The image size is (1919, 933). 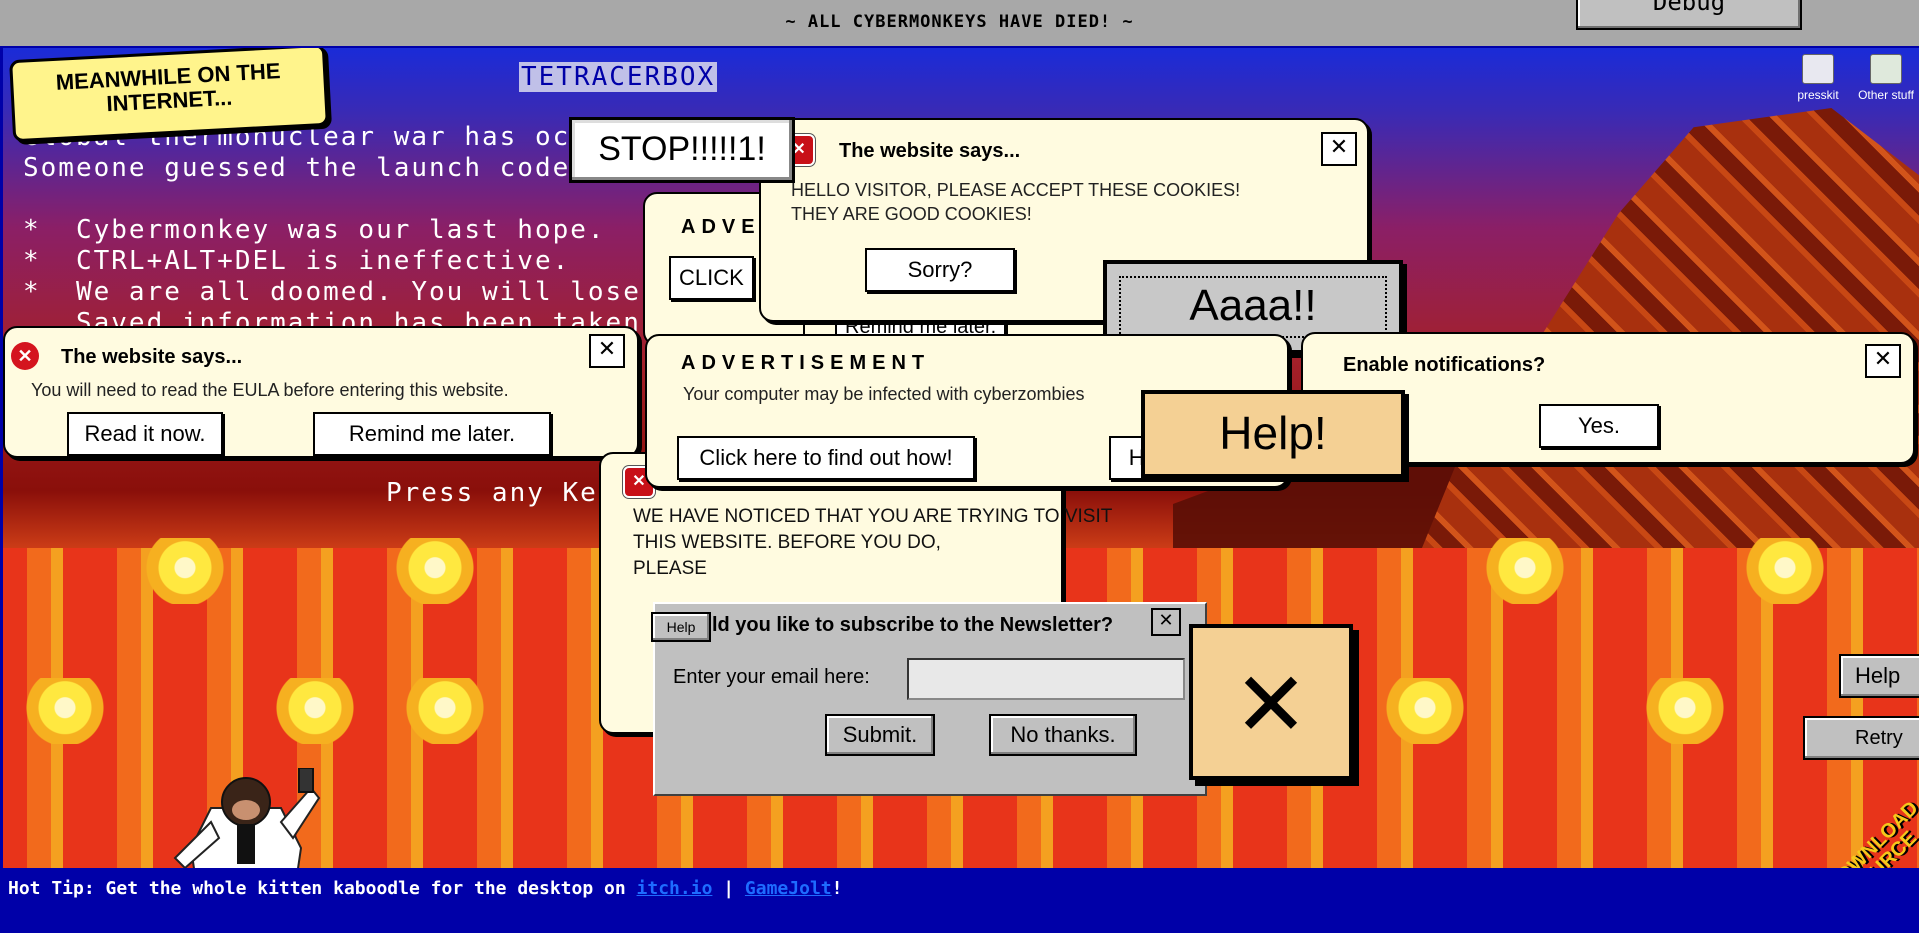 What do you see at coordinates (1273, 434) in the screenshot?
I see `help-big-button: Help!` at bounding box center [1273, 434].